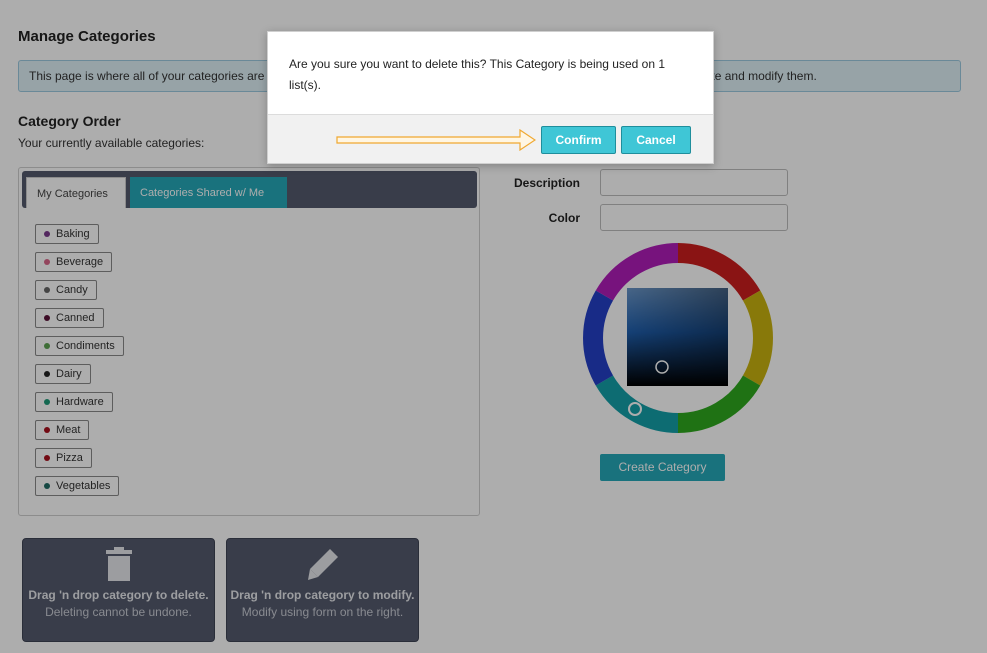 This screenshot has height=653, width=987. Describe the element at coordinates (656, 140) in the screenshot. I see `cancel-button: Cancel` at that location.